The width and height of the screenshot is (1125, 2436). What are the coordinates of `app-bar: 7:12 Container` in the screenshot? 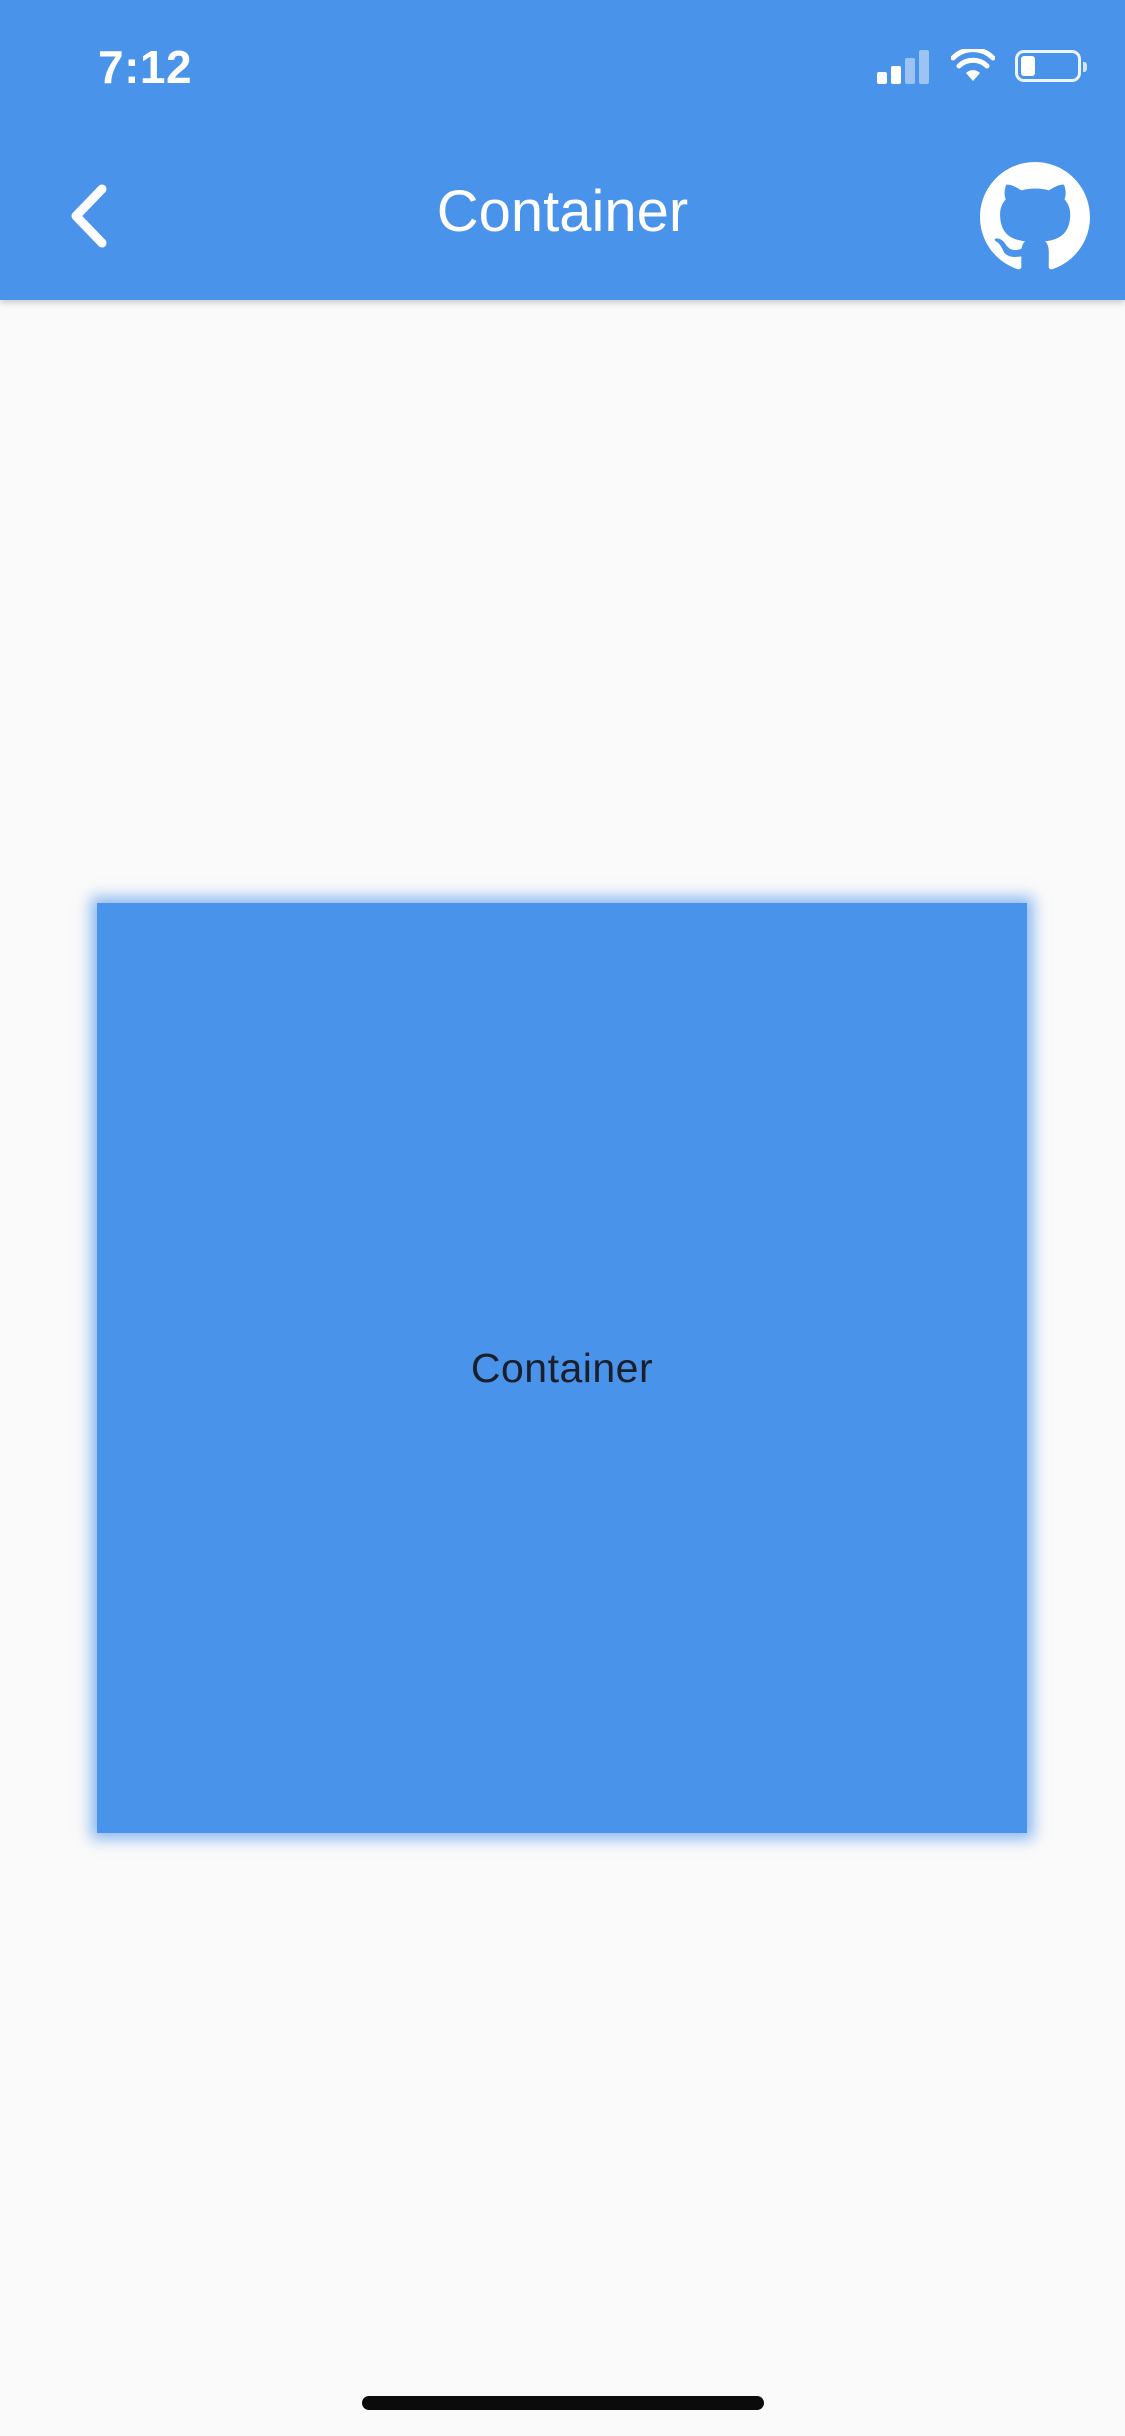 It's located at (562, 150).